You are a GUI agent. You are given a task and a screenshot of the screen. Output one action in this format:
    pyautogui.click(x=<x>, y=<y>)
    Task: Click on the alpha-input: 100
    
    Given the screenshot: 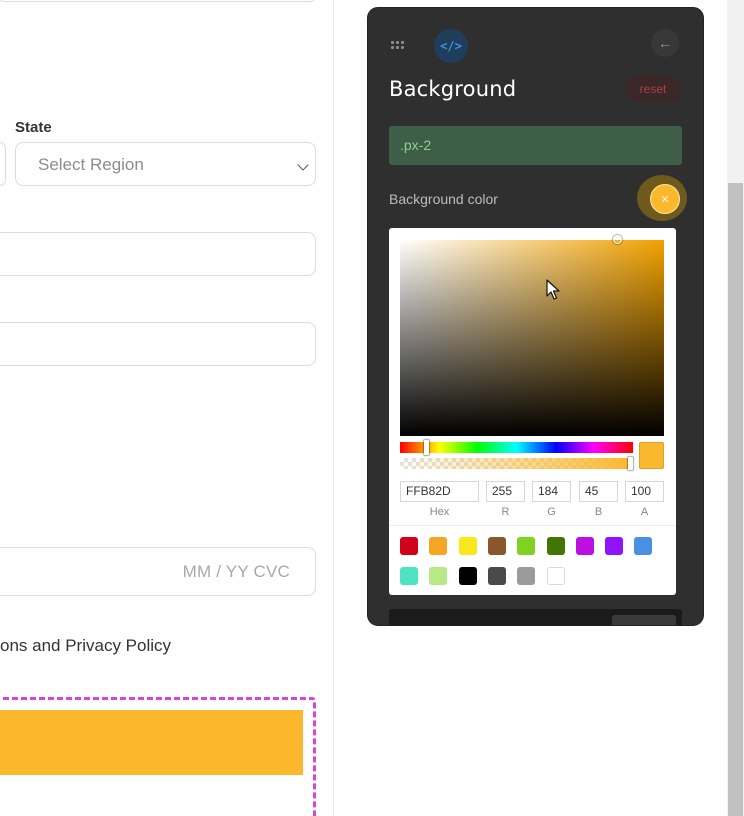 What is the action you would take?
    pyautogui.click(x=644, y=491)
    